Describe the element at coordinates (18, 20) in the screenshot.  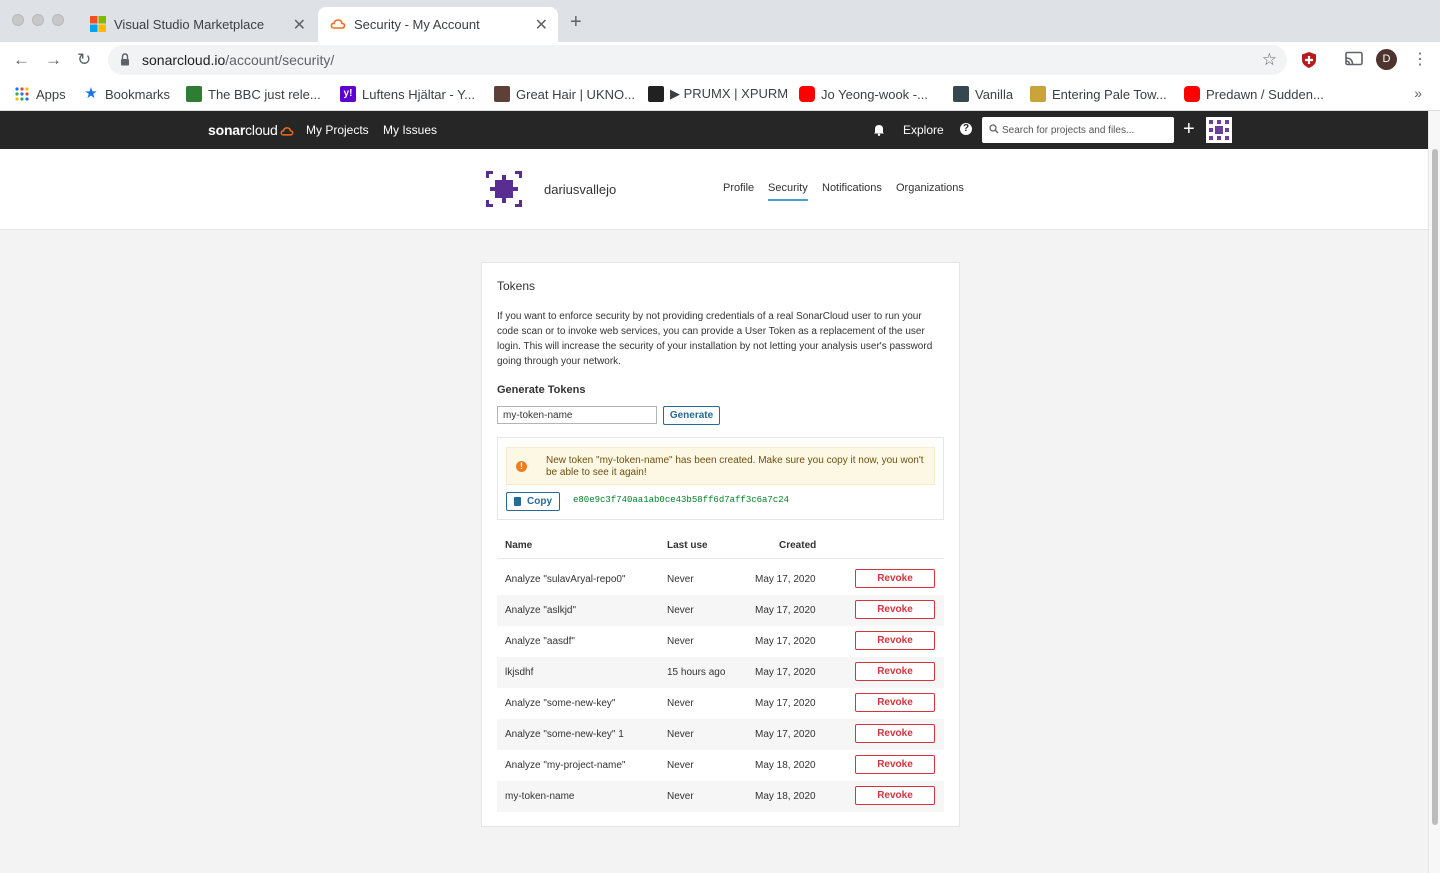
I see `window-close-button` at that location.